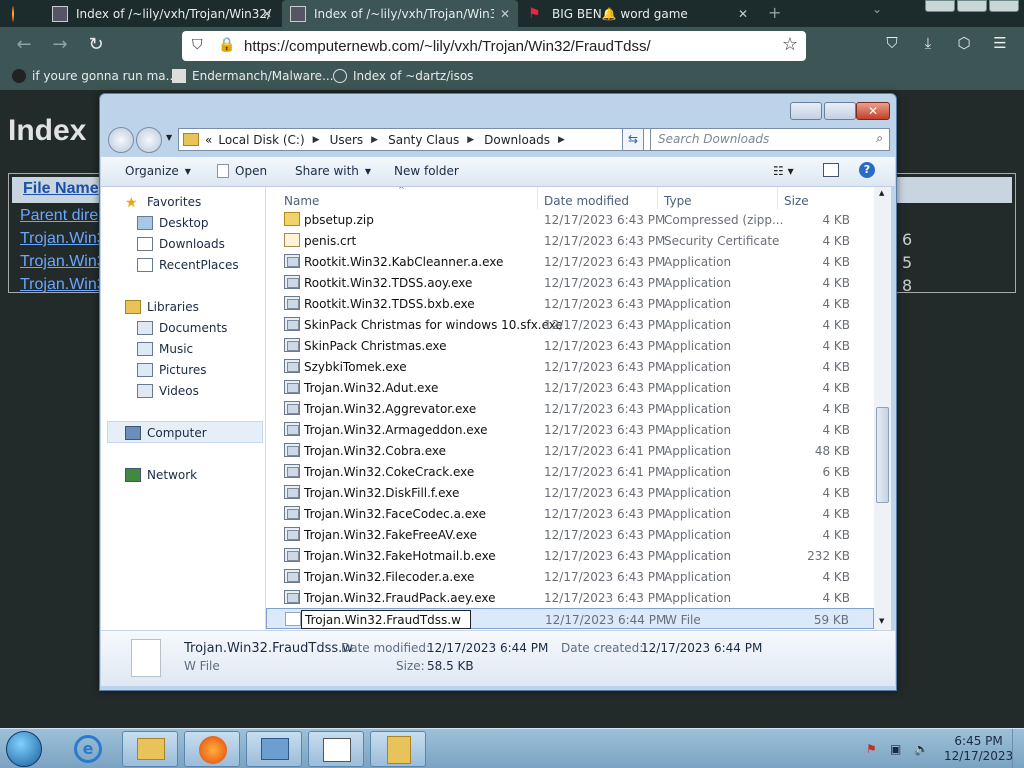 The image size is (1024, 768). What do you see at coordinates (633, 139) in the screenshot?
I see `refresh-button: ⇆` at bounding box center [633, 139].